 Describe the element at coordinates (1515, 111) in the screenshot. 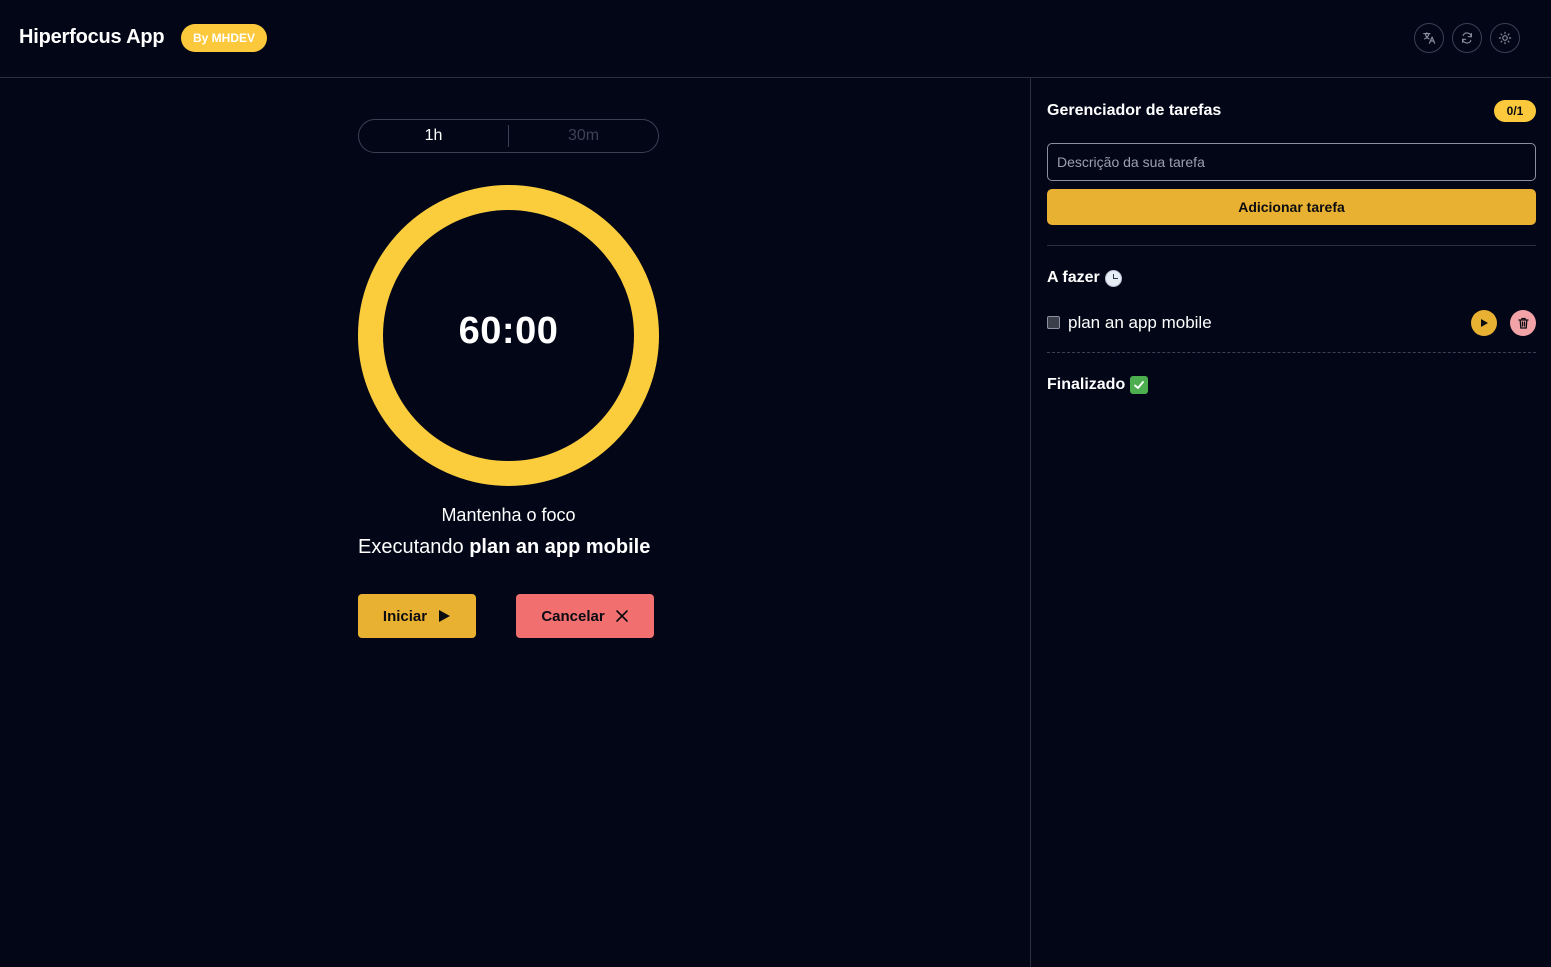

I see `task-count-badge: 0/1` at that location.